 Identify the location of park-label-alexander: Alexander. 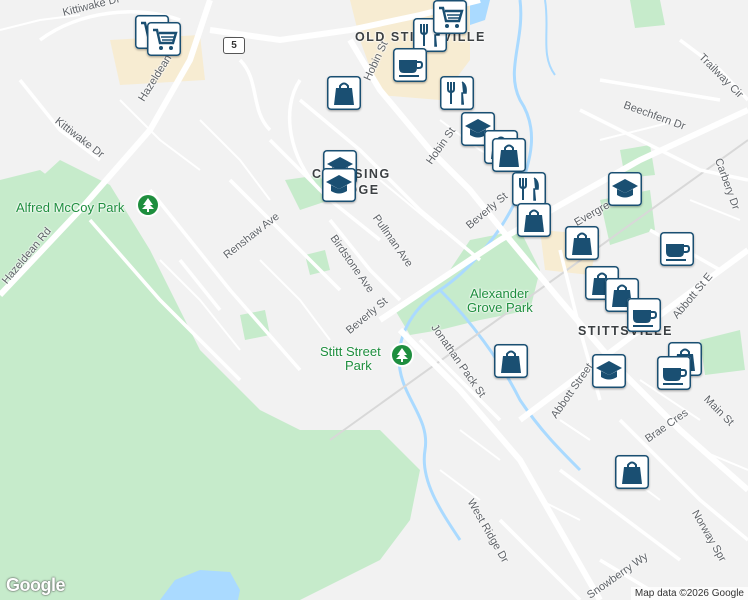
(499, 293).